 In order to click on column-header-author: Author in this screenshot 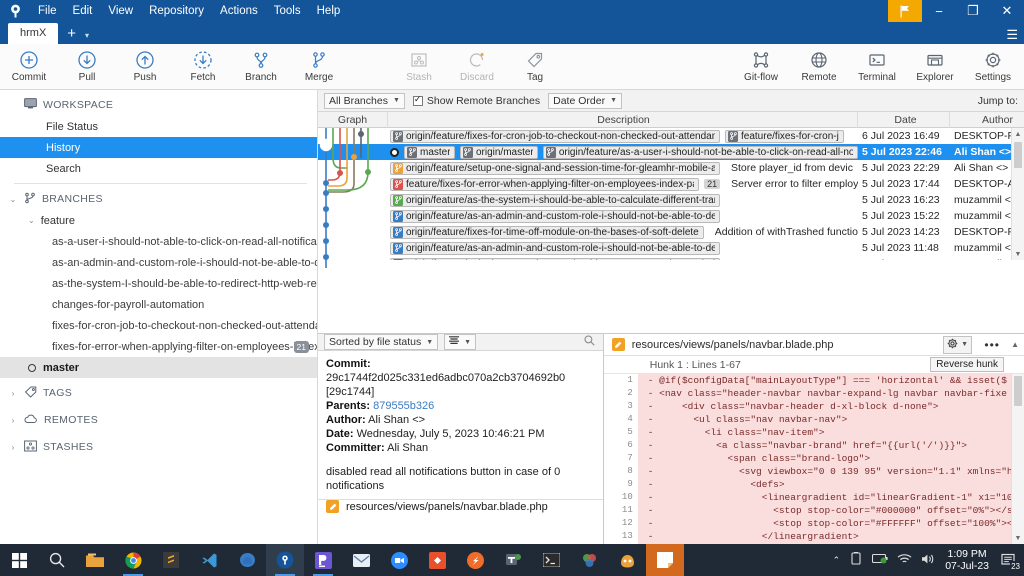, I will do `click(987, 120)`.